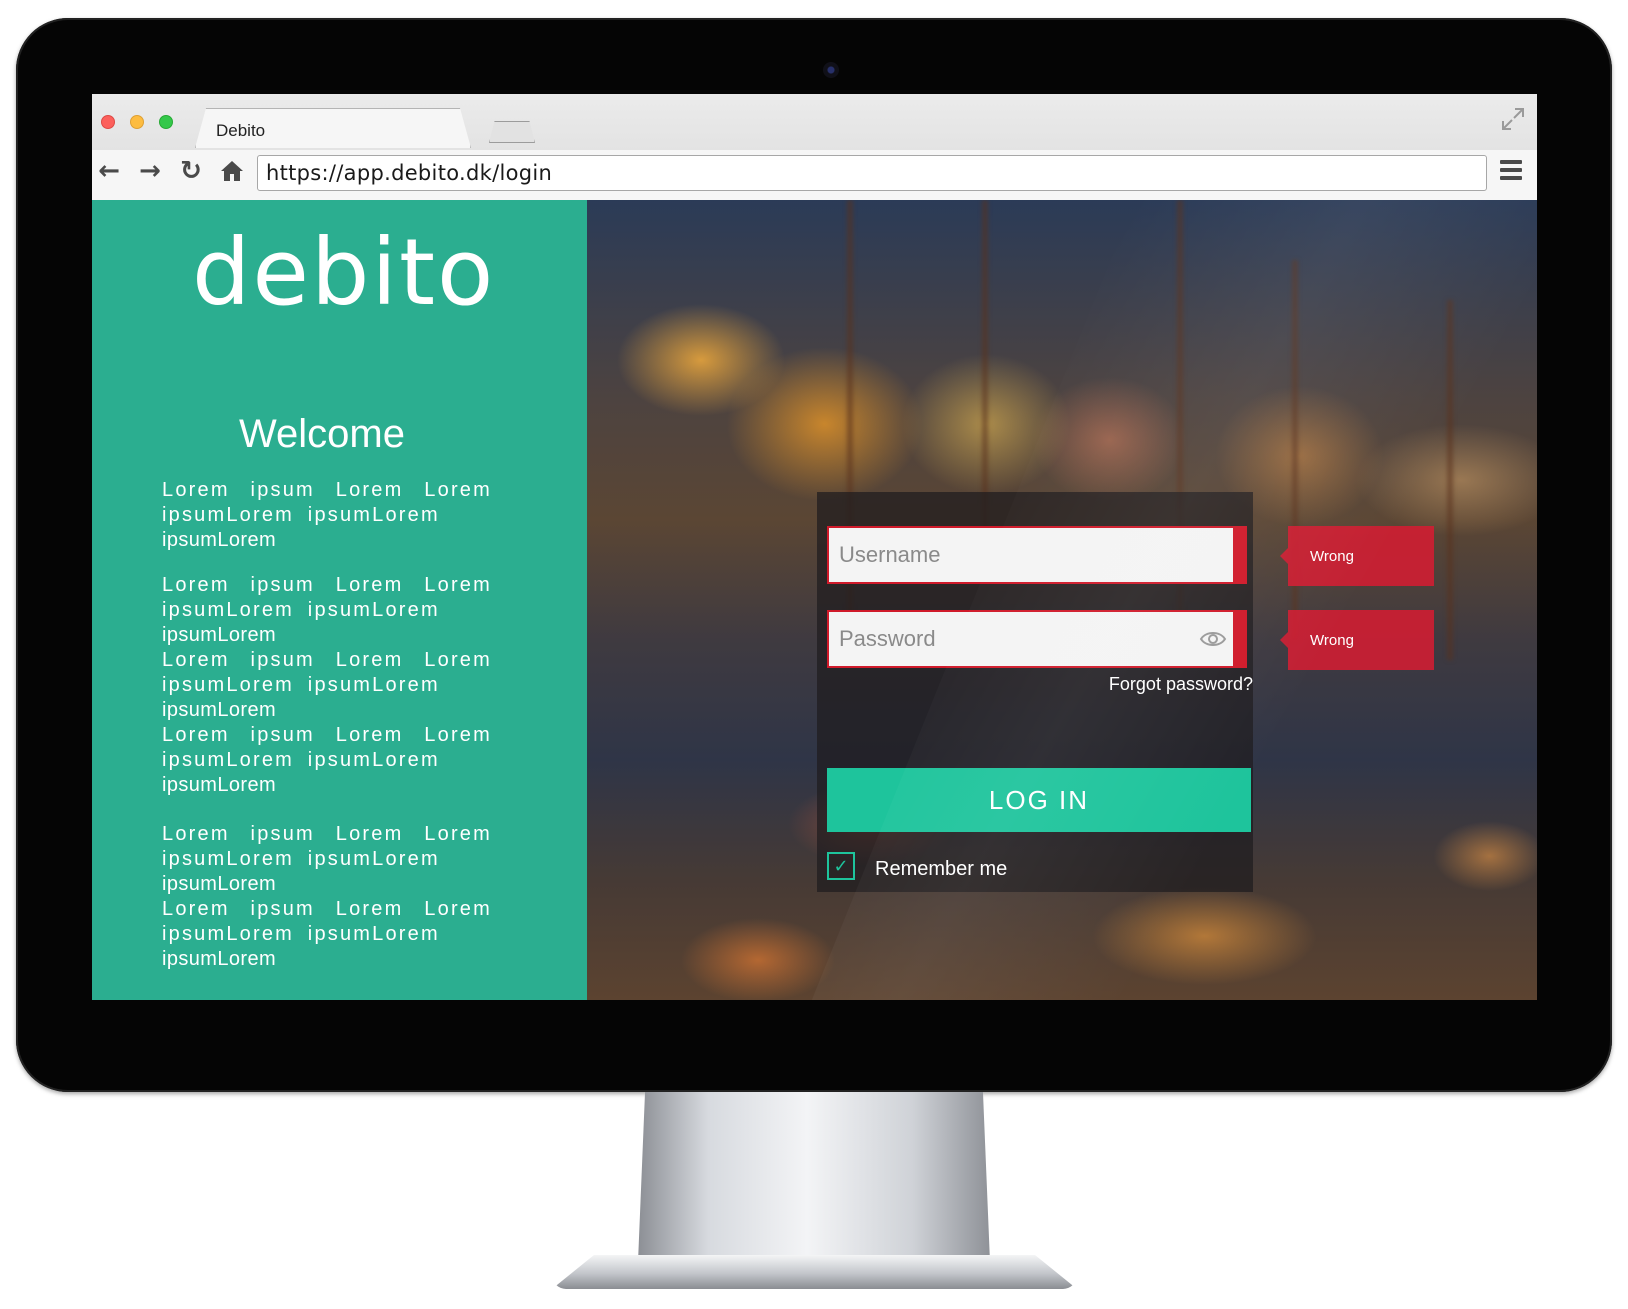 The height and width of the screenshot is (1309, 1628). I want to click on username-error-tooltip: Wrong, so click(1357, 556).